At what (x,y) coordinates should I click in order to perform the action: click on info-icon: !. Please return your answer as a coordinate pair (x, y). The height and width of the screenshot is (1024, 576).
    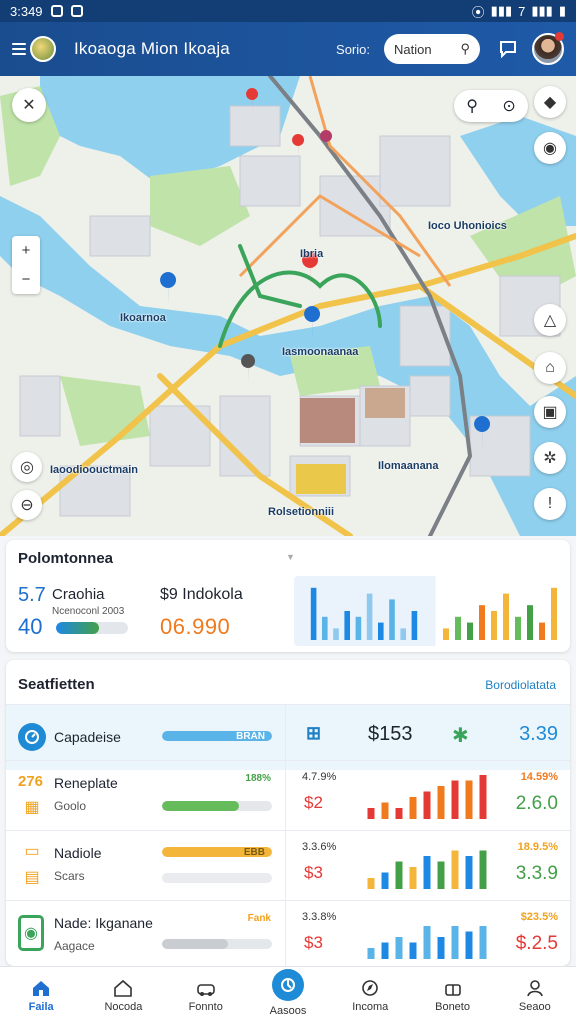
    Looking at the image, I should click on (550, 504).